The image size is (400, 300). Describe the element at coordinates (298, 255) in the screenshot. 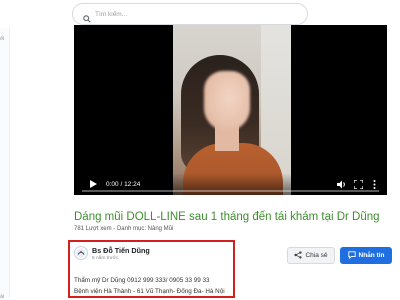

I see `share-icon` at that location.